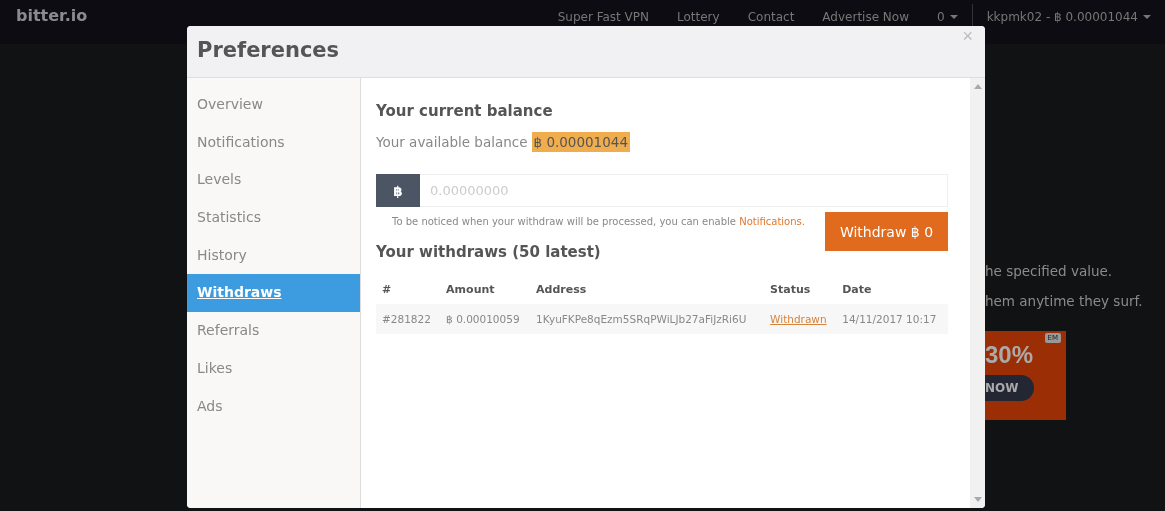  Describe the element at coordinates (603, 17) in the screenshot. I see `nav-link: Super Fast VPN` at that location.